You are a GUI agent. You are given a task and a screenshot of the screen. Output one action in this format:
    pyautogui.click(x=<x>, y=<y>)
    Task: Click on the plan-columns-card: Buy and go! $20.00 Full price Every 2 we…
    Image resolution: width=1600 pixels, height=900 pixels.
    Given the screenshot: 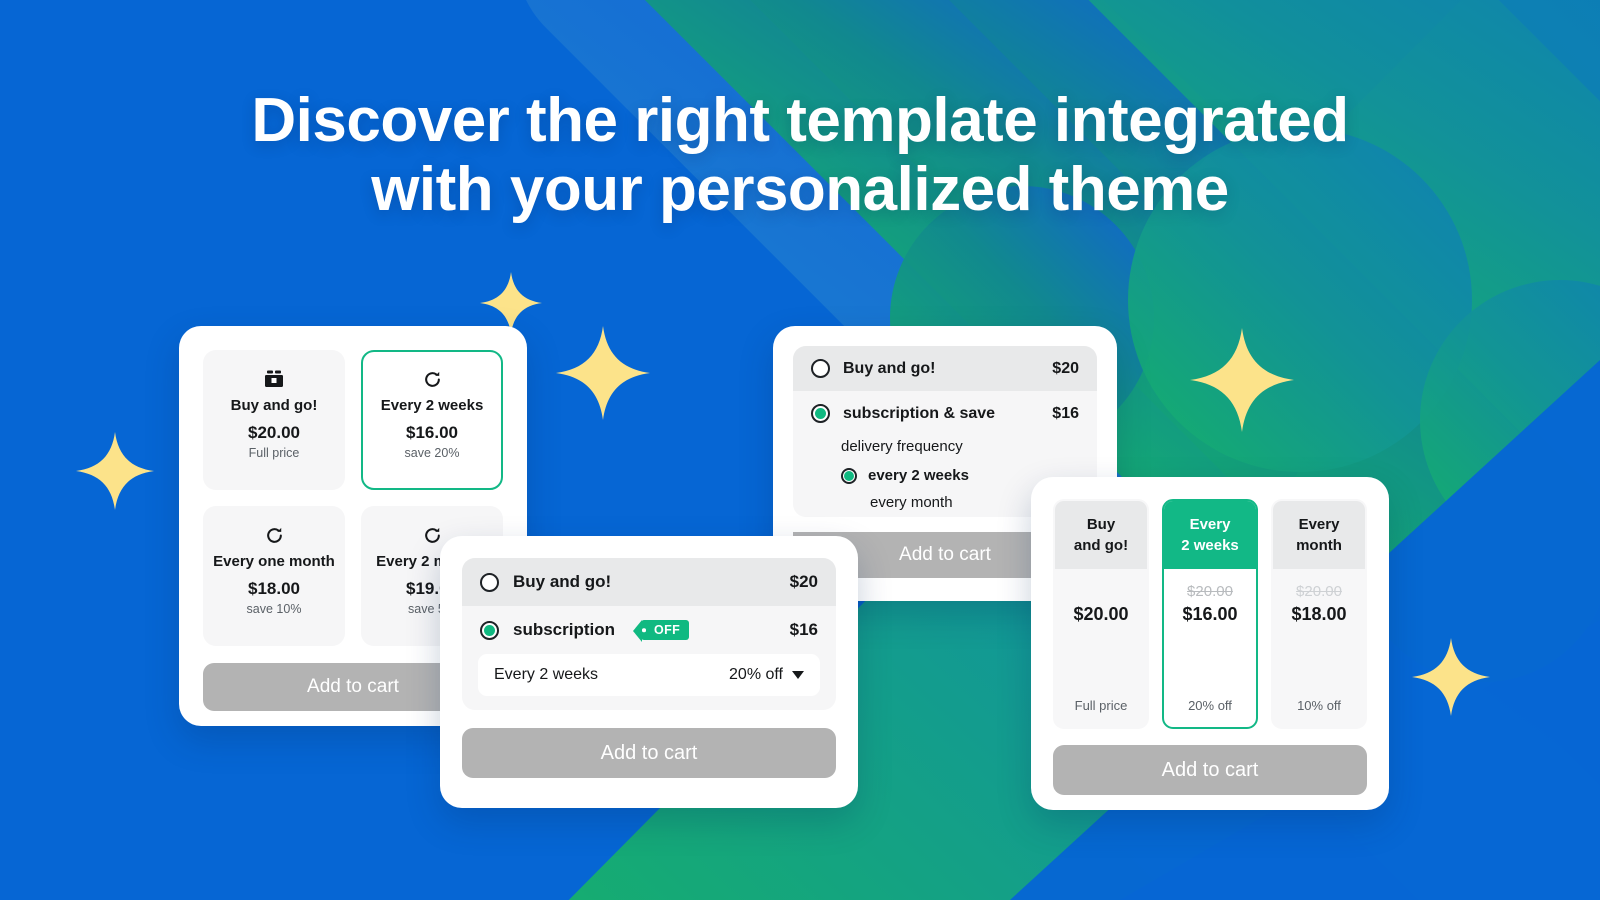 What is the action you would take?
    pyautogui.click(x=1210, y=643)
    